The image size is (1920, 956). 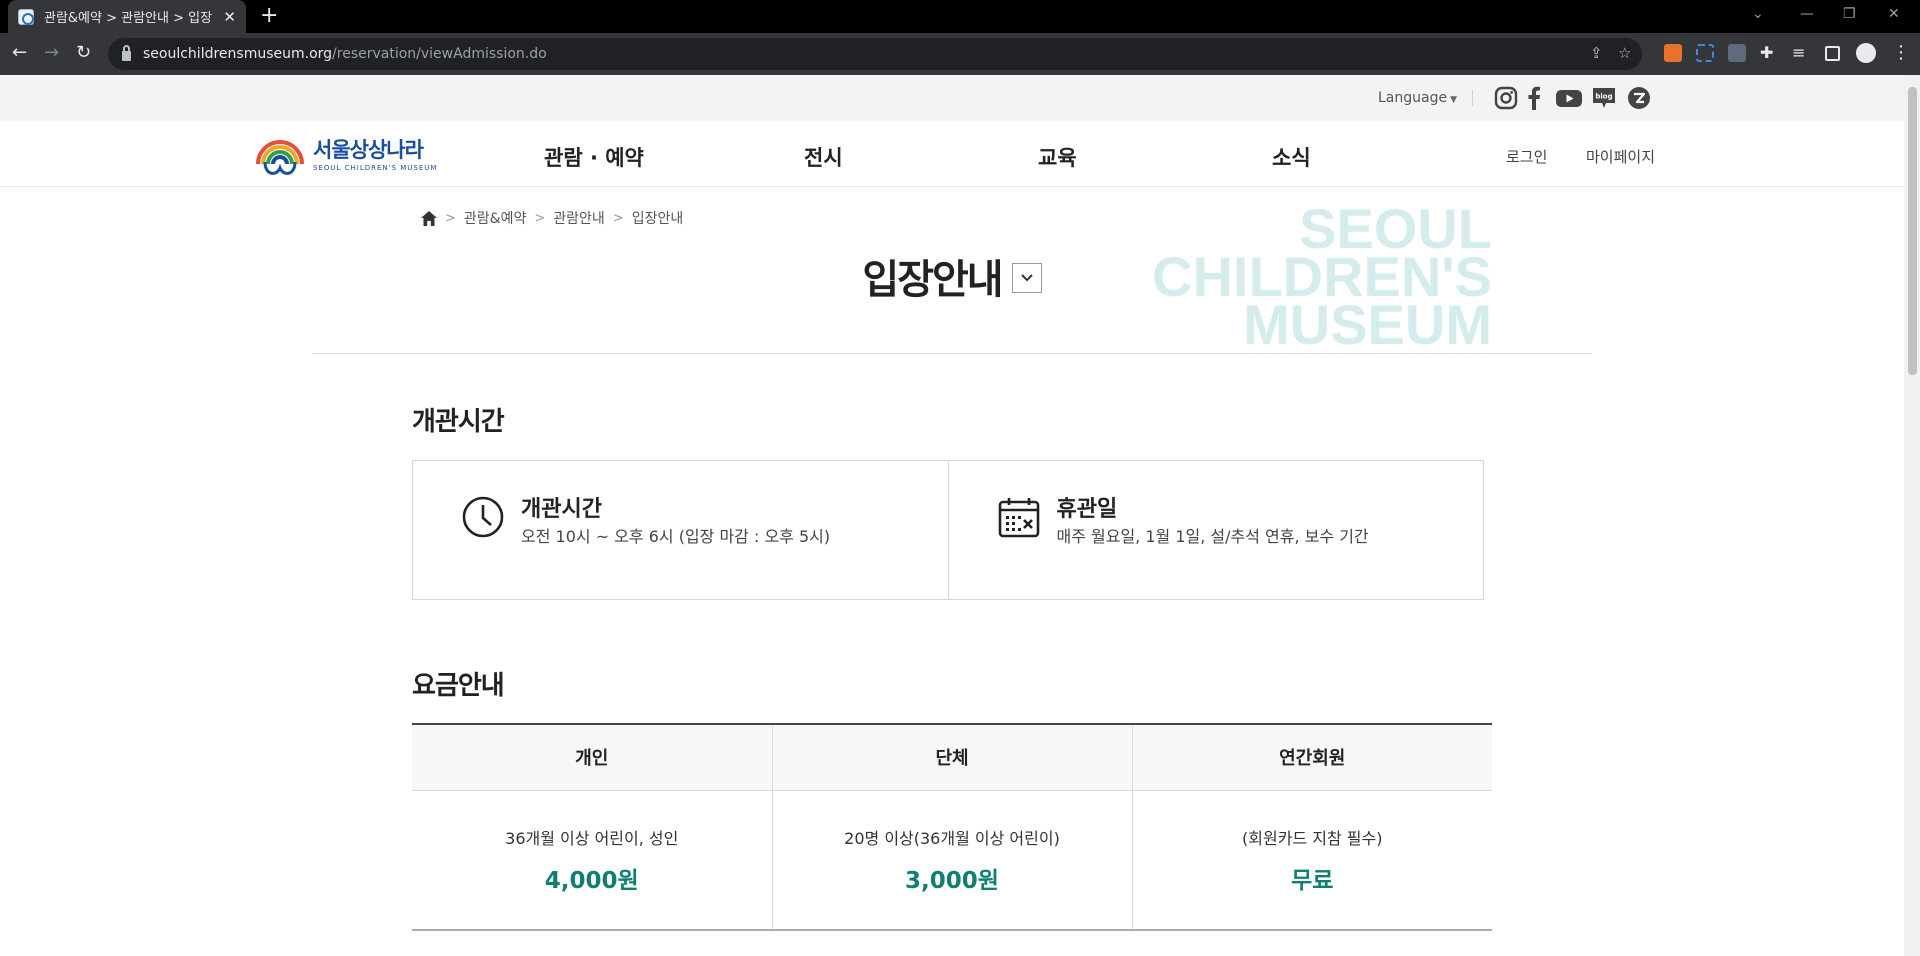 I want to click on language-selector: Language ▼, so click(x=1417, y=98).